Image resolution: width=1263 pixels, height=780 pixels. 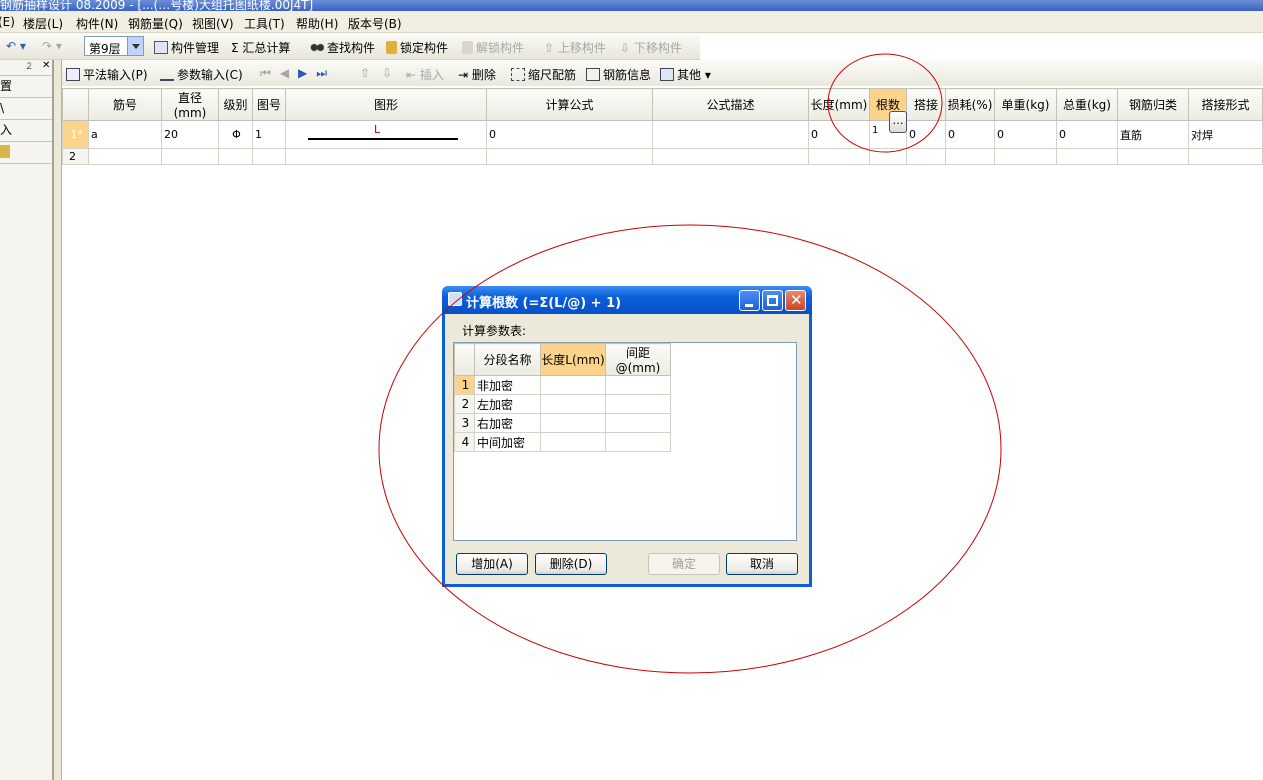 I want to click on table-cell: 1, so click(x=269, y=134).